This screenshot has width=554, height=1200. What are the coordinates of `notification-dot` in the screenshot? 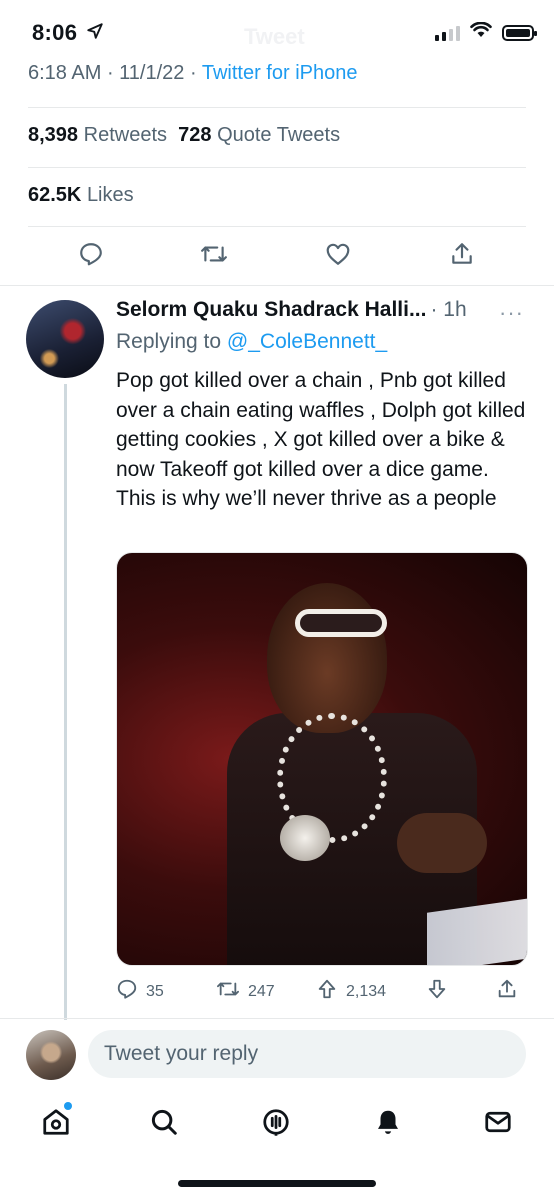 It's located at (68, 1106).